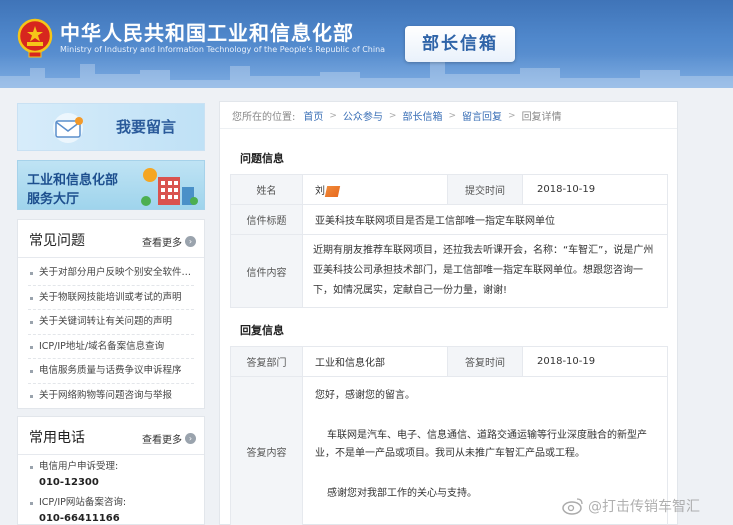 This screenshot has width=733, height=525. I want to click on faq-title: 常见问题, so click(57, 241).